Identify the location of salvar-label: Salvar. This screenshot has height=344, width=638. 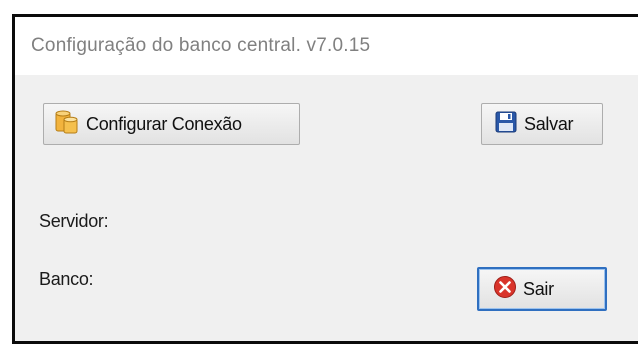
(549, 123).